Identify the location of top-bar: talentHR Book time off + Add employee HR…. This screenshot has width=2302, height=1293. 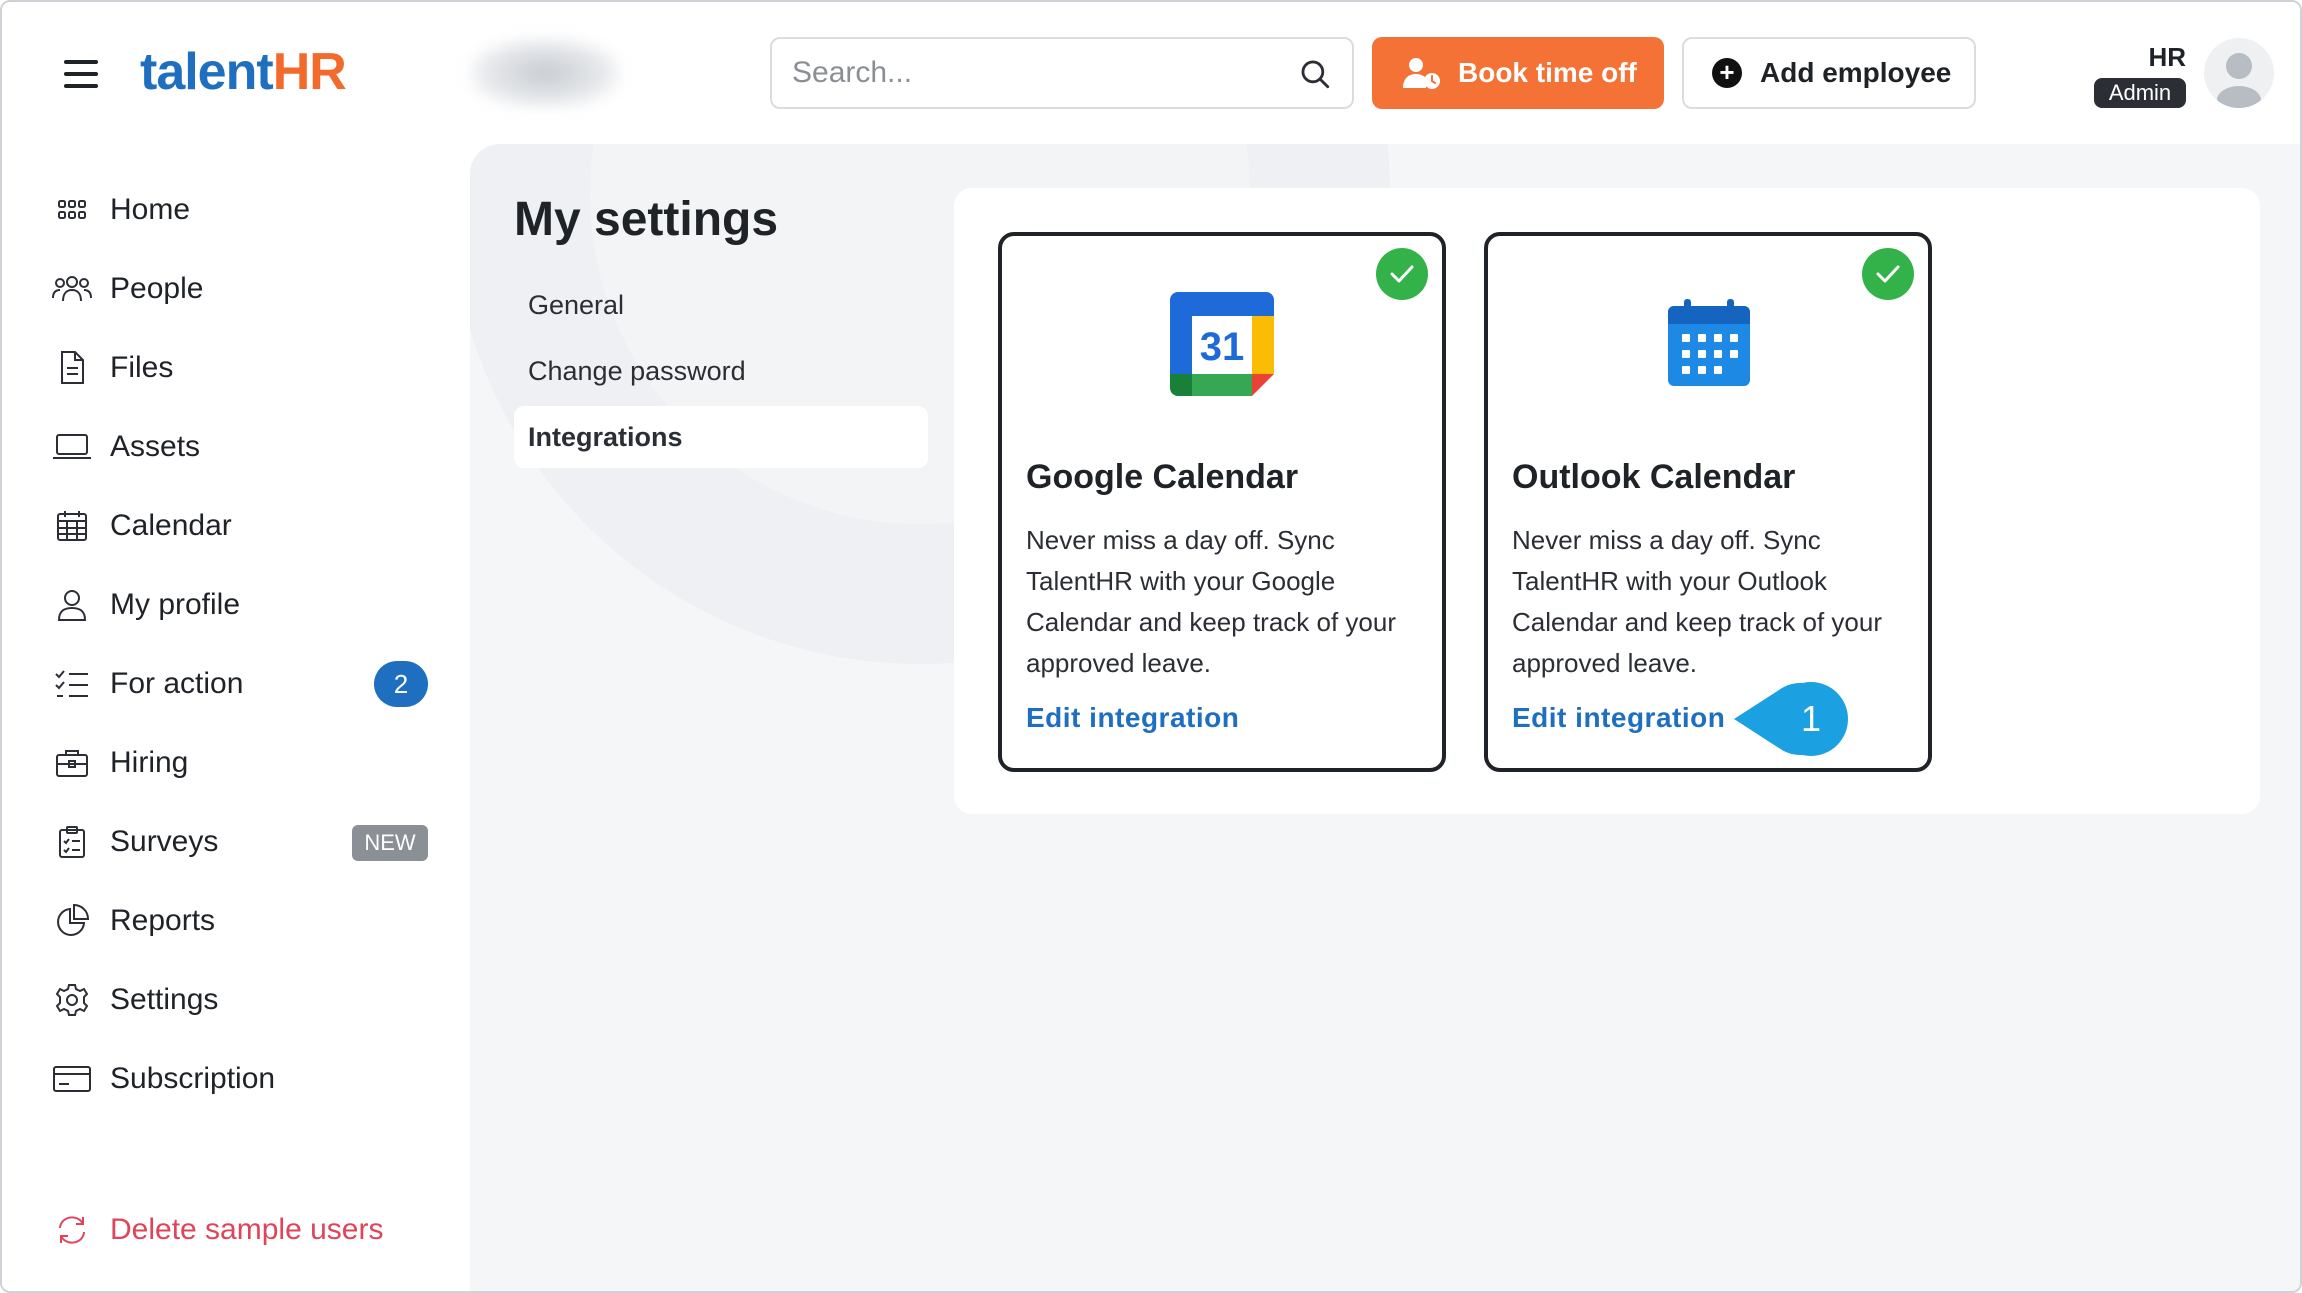
(1151, 73).